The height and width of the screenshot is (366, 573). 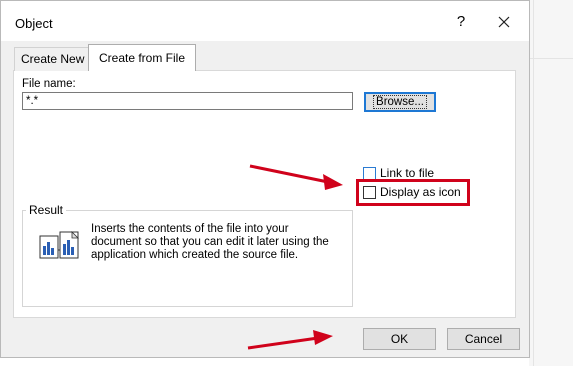 What do you see at coordinates (369, 173) in the screenshot?
I see `checkbox-box` at bounding box center [369, 173].